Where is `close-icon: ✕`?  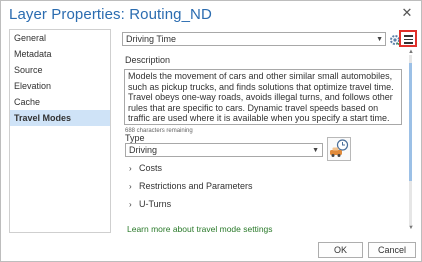
close-icon: ✕ is located at coordinates (407, 12).